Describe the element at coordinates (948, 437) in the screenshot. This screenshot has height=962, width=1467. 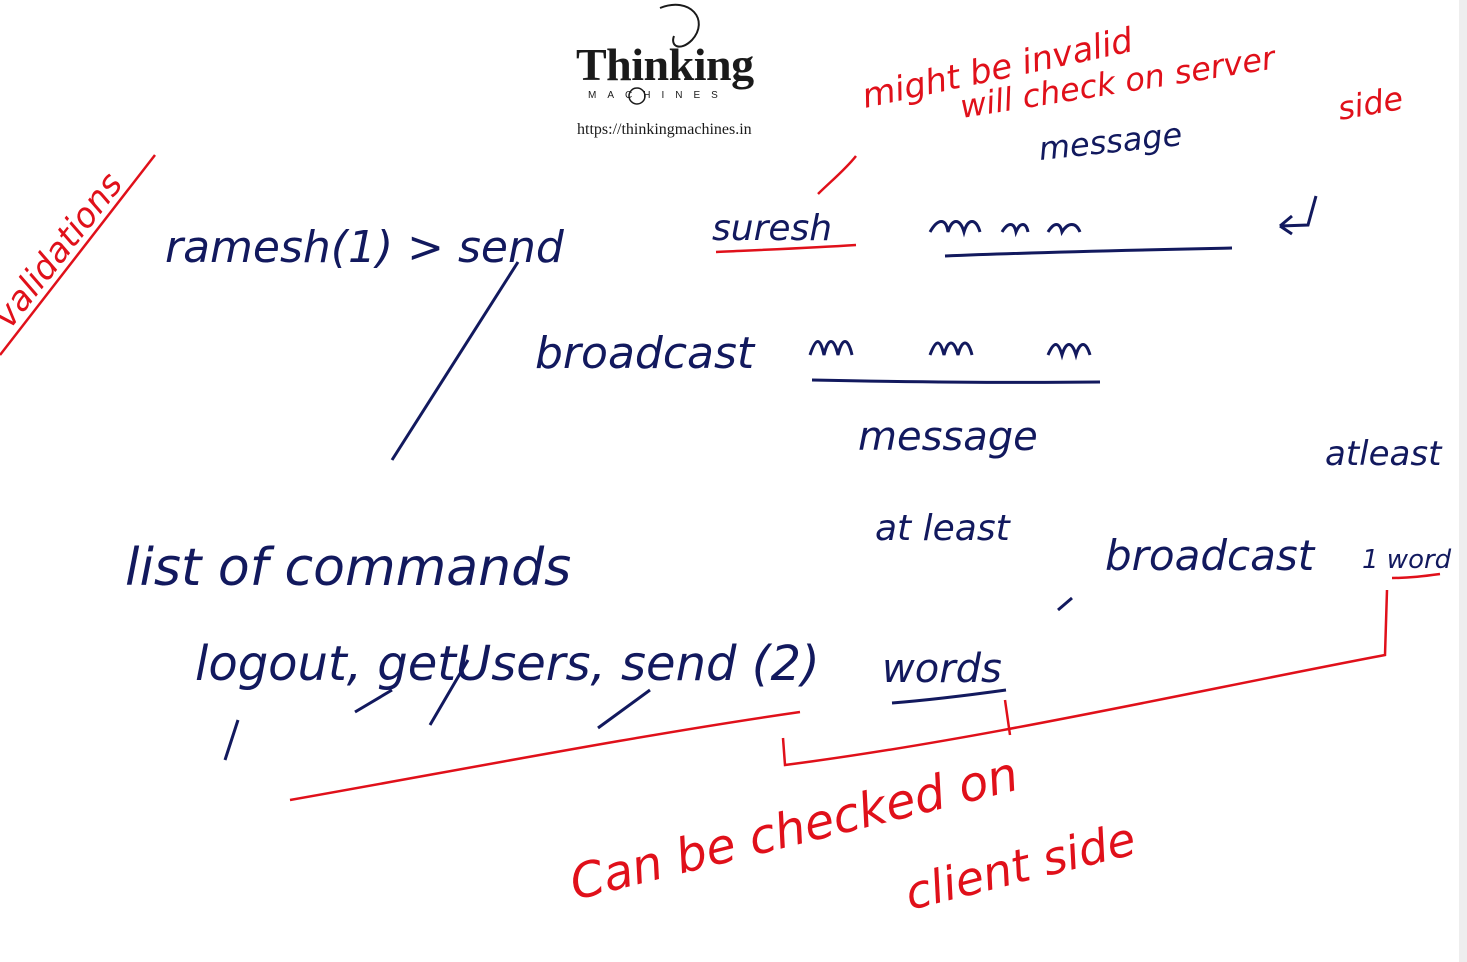
I see `message-mid-label: message` at that location.